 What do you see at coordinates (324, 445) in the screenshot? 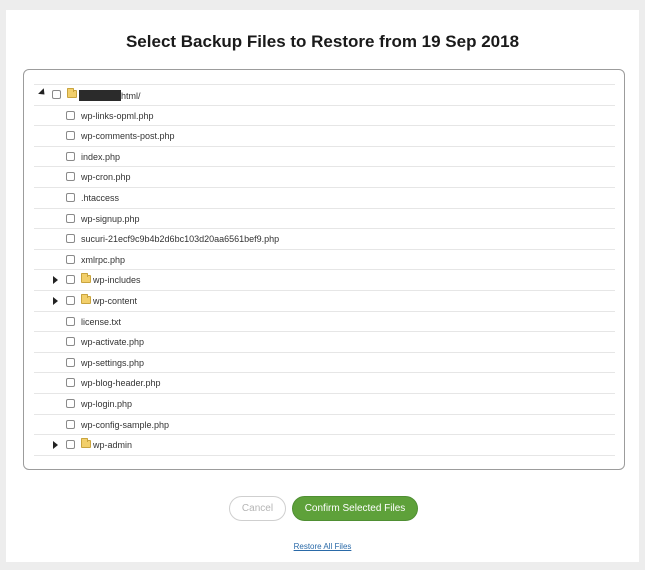
I see `tree-row-folder: wp-admin` at bounding box center [324, 445].